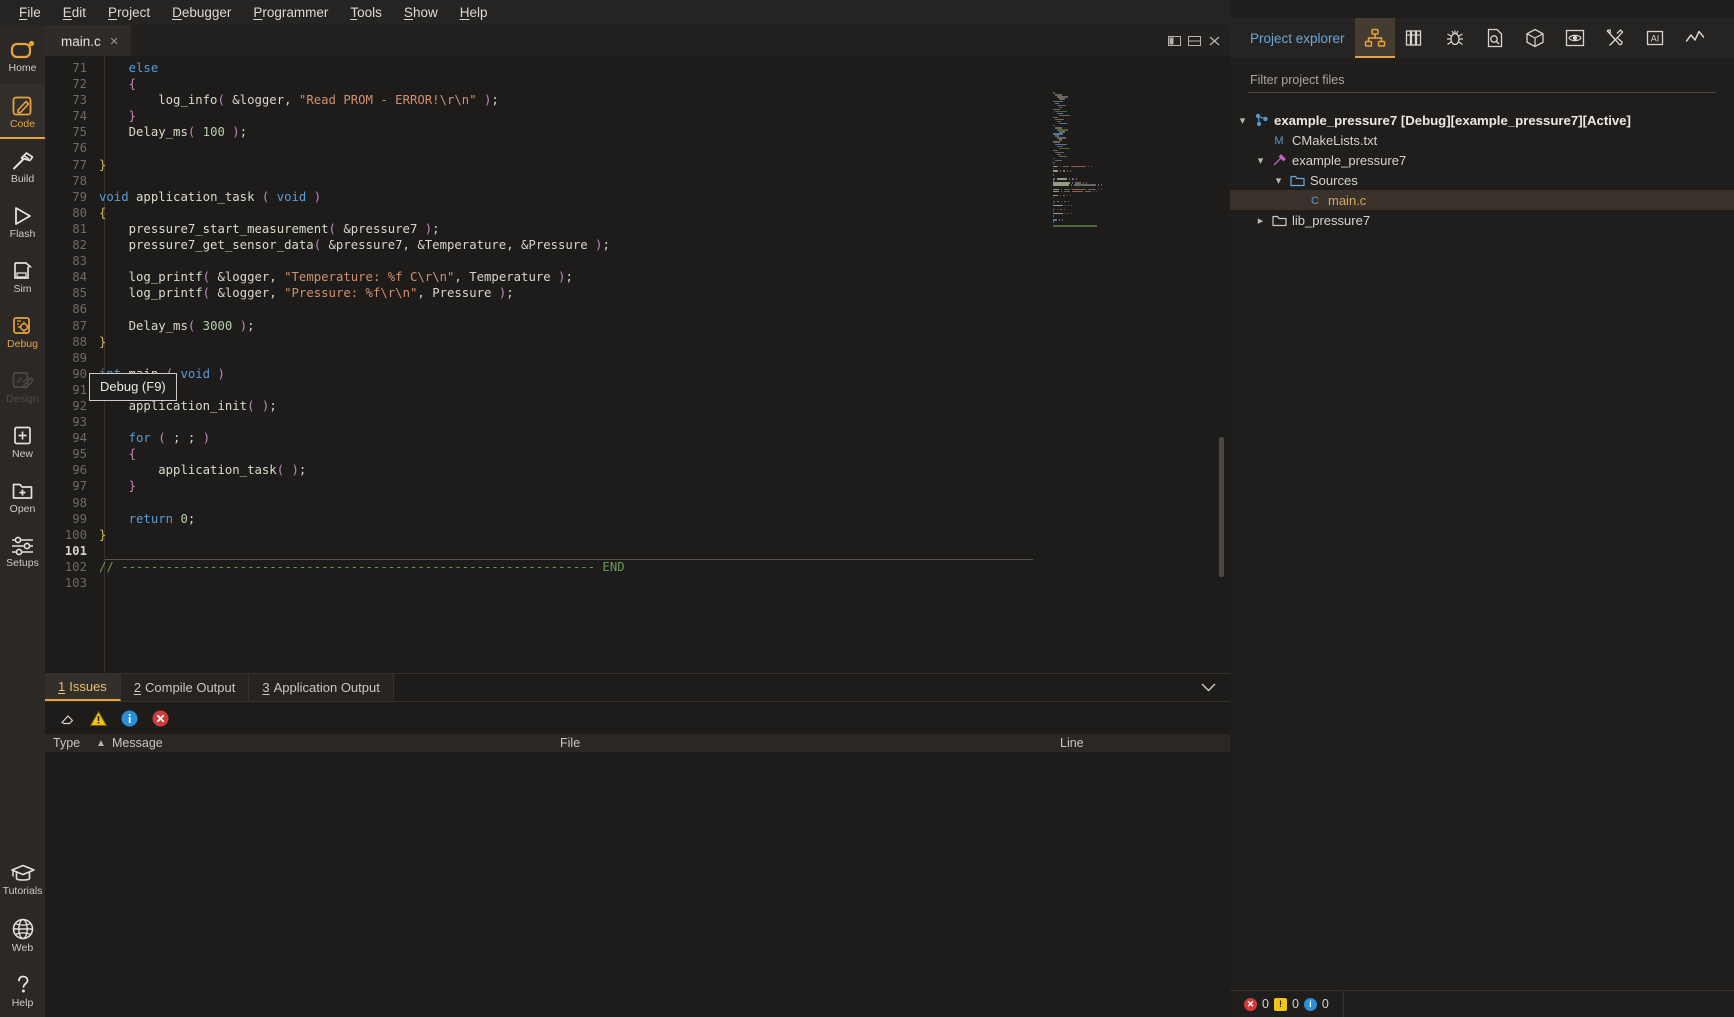 The image size is (1734, 1017). What do you see at coordinates (79, 261) in the screenshot?
I see `line-number: 83` at bounding box center [79, 261].